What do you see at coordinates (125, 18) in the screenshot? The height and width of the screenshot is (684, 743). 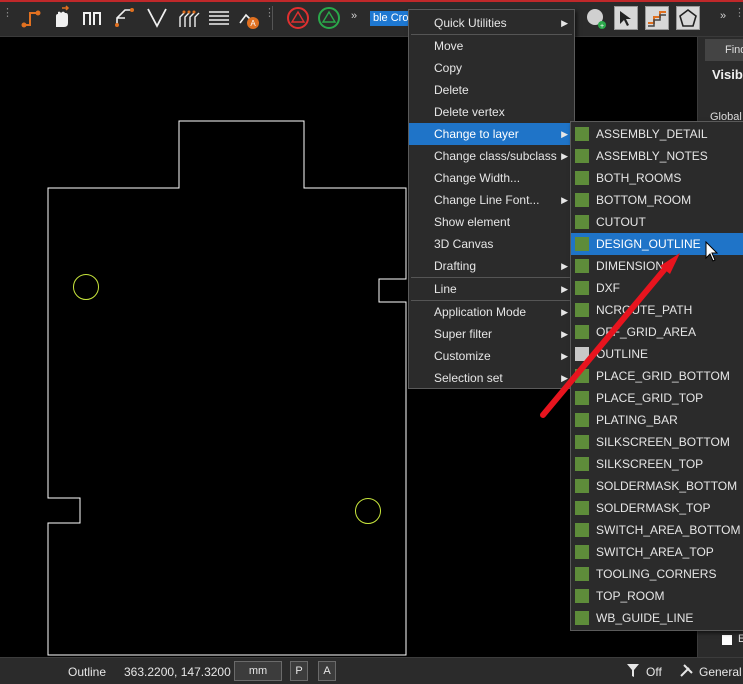 I see `fanout-icon` at bounding box center [125, 18].